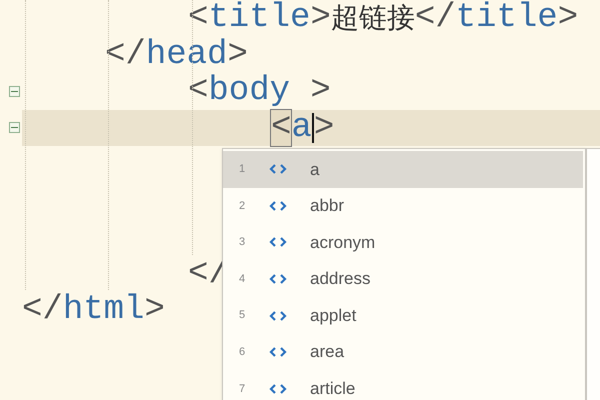  Describe the element at coordinates (242, 279) in the screenshot. I see `item-number: 4` at that location.